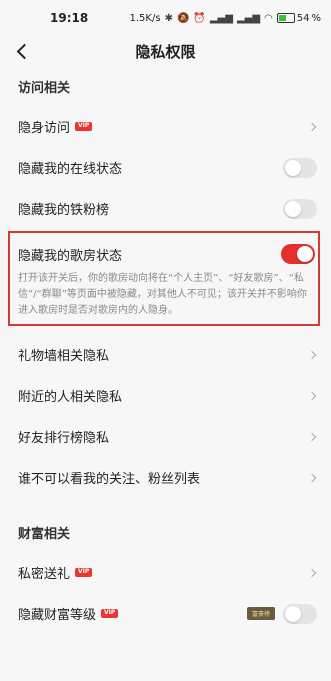 Image resolution: width=331 pixels, height=681 pixels. I want to click on status-time: 19:18, so click(69, 18).